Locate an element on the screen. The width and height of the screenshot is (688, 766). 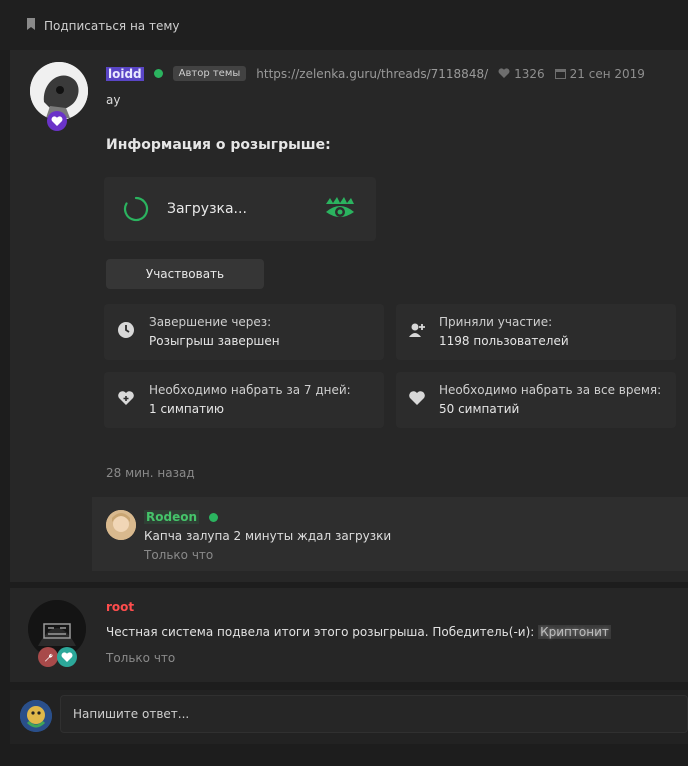
author-username: loidd is located at coordinates (125, 73).